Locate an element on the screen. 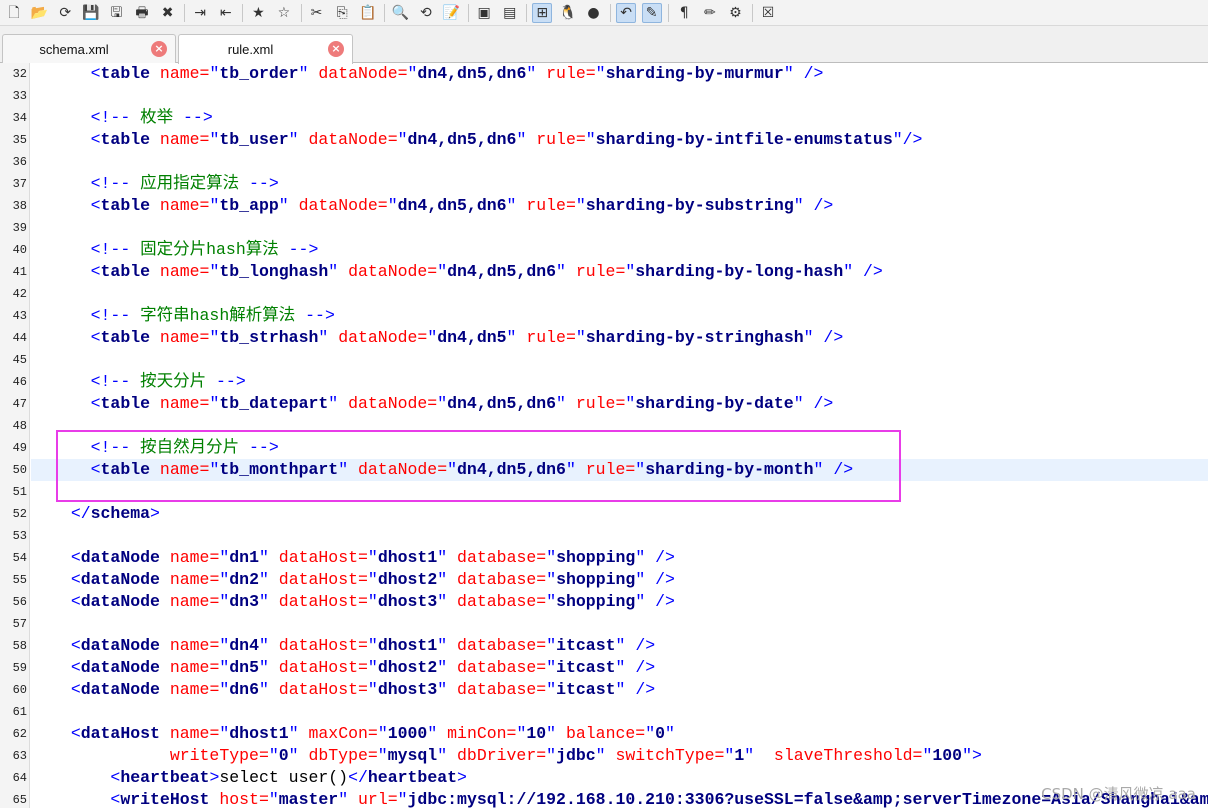  window-icon: ▣ is located at coordinates (484, 13).